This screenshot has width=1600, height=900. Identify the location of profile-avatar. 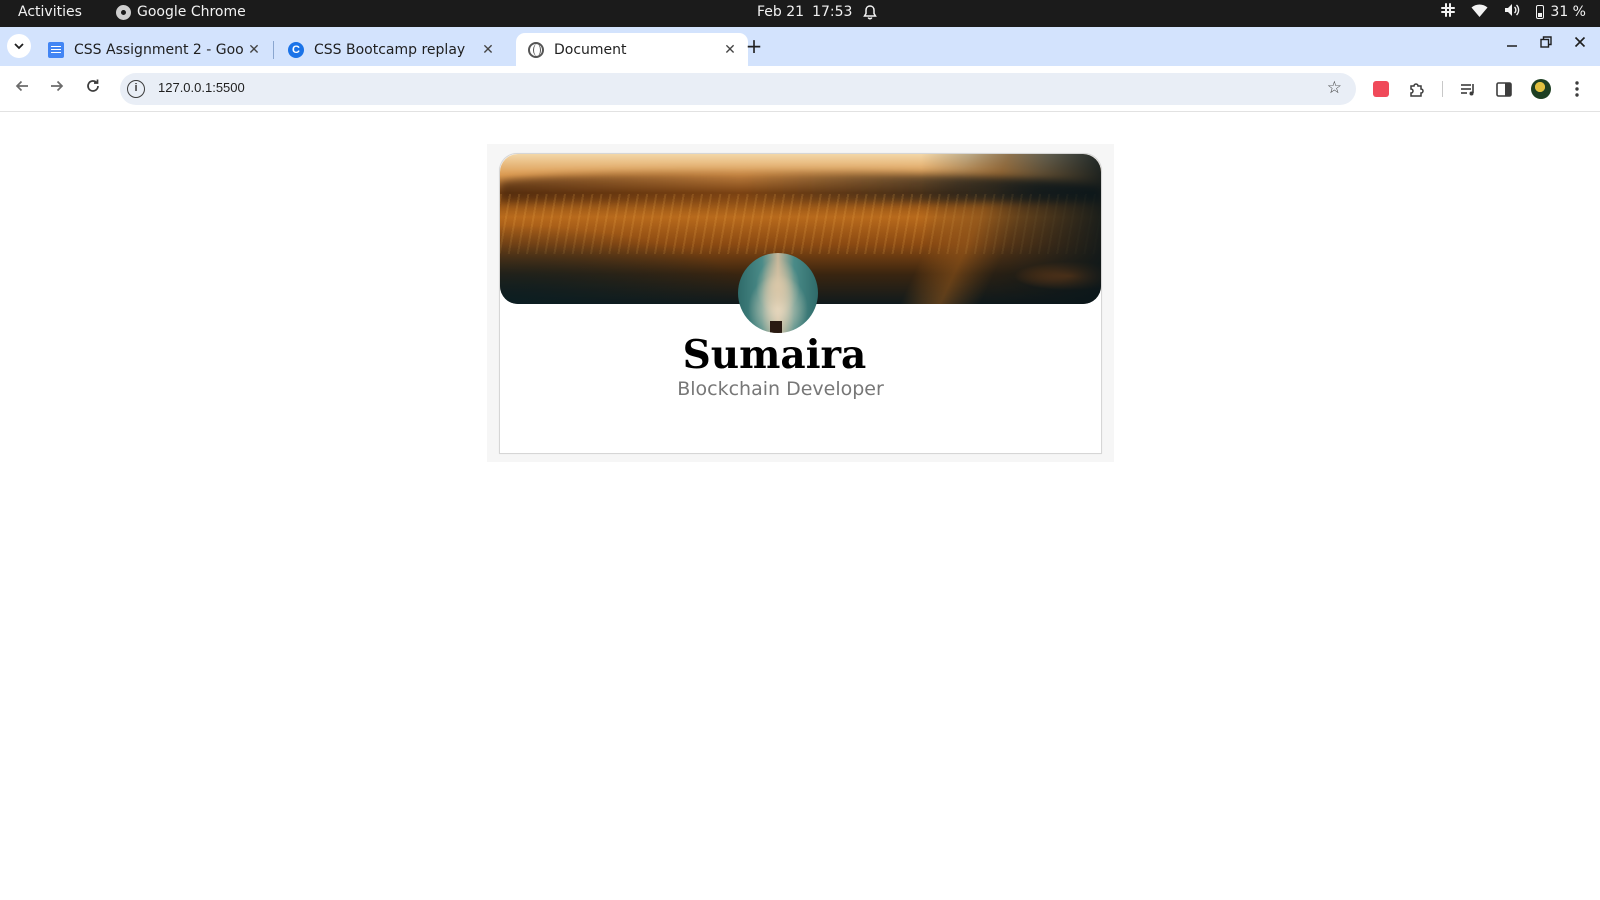
(1541, 89).